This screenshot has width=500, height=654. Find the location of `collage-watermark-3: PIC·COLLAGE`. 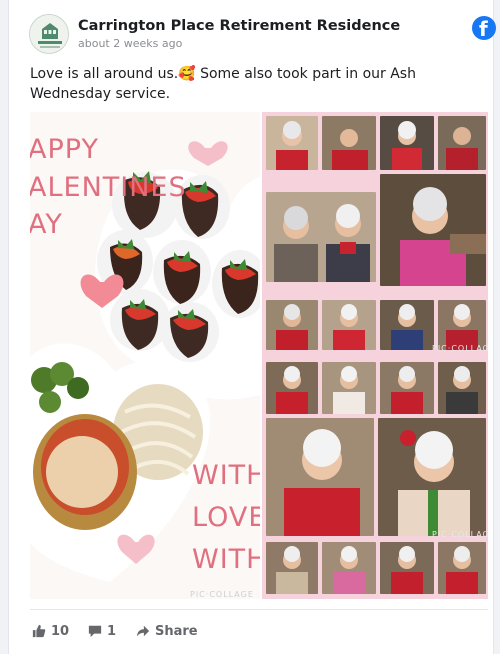

collage-watermark-3: PIC·COLLAGE is located at coordinates (460, 534).